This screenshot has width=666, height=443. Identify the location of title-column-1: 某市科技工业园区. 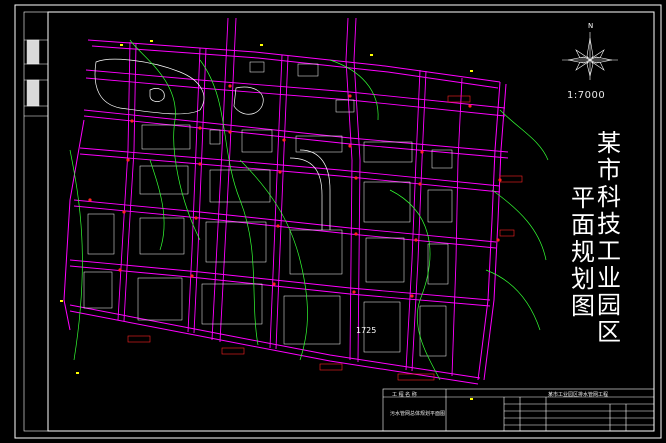
(609, 237).